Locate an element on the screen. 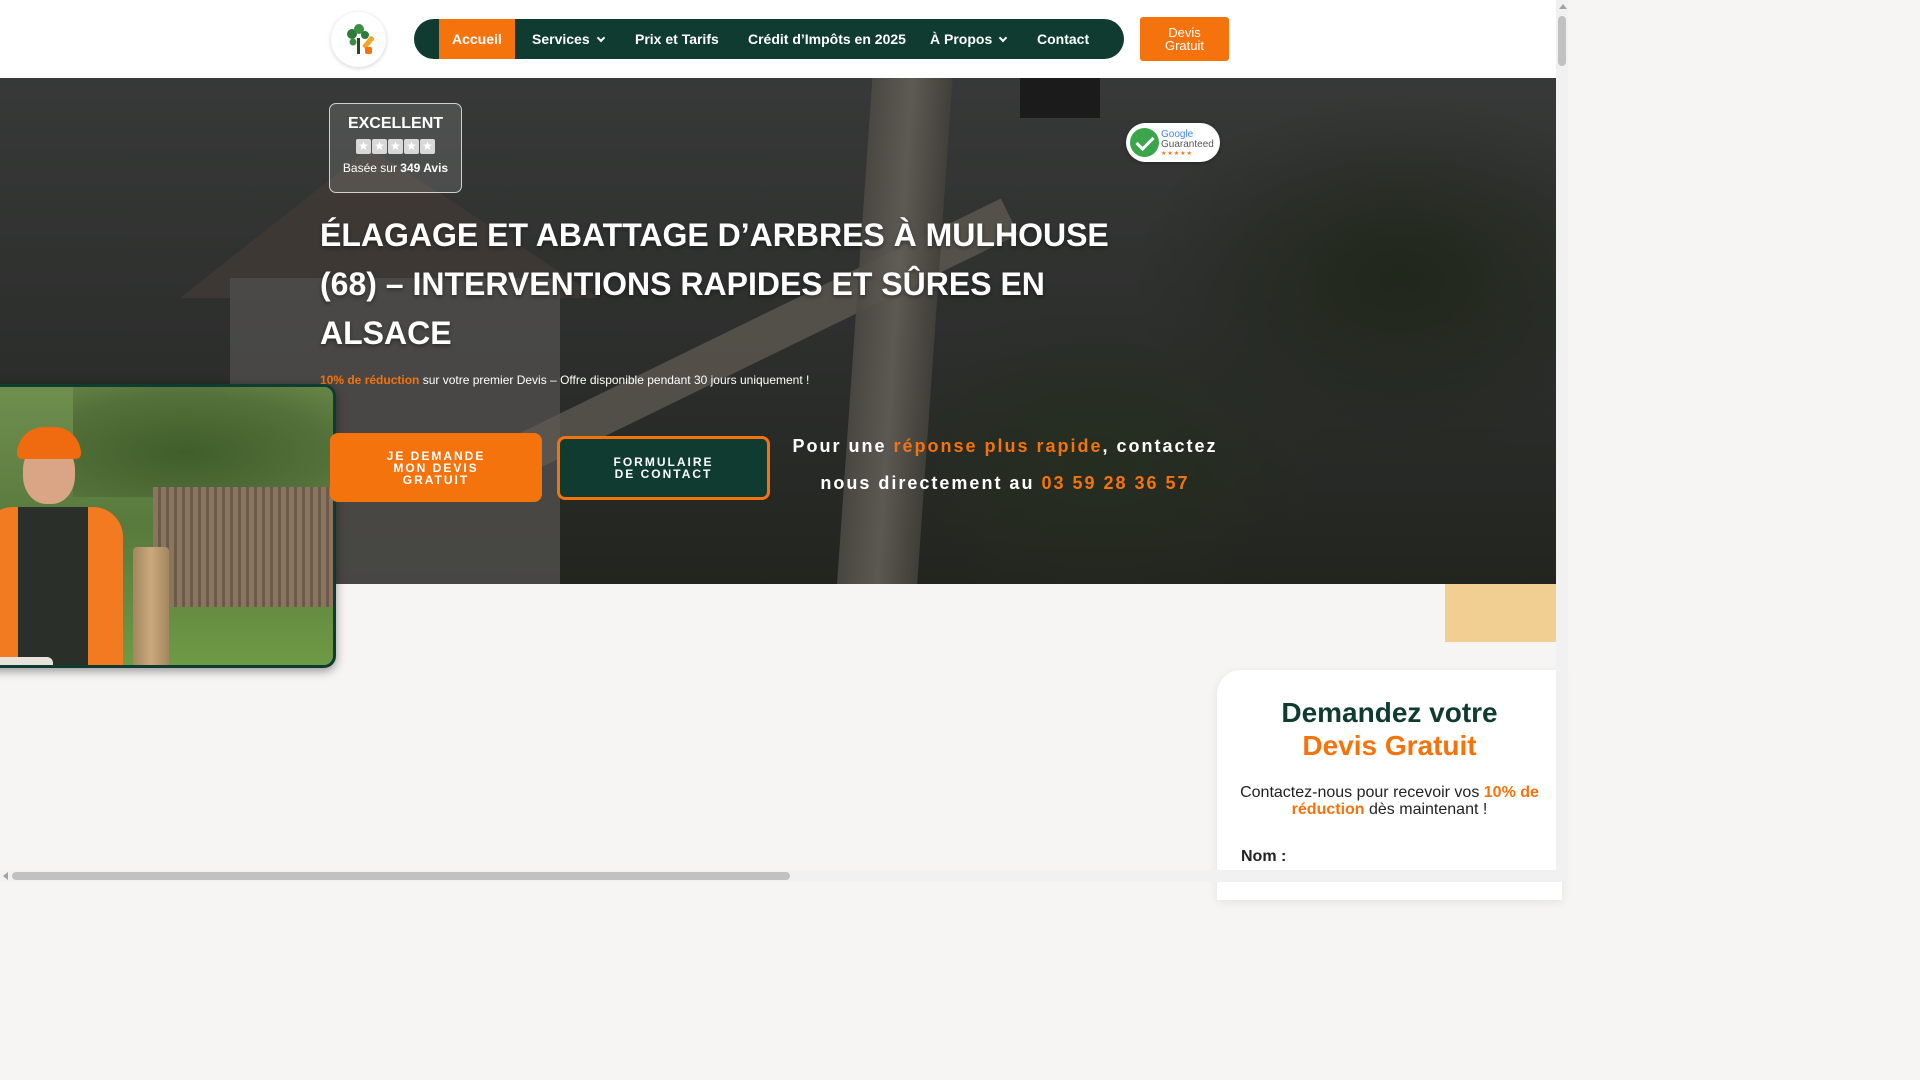 The image size is (1920, 1080). nav-item-label: À Propos is located at coordinates (961, 39).